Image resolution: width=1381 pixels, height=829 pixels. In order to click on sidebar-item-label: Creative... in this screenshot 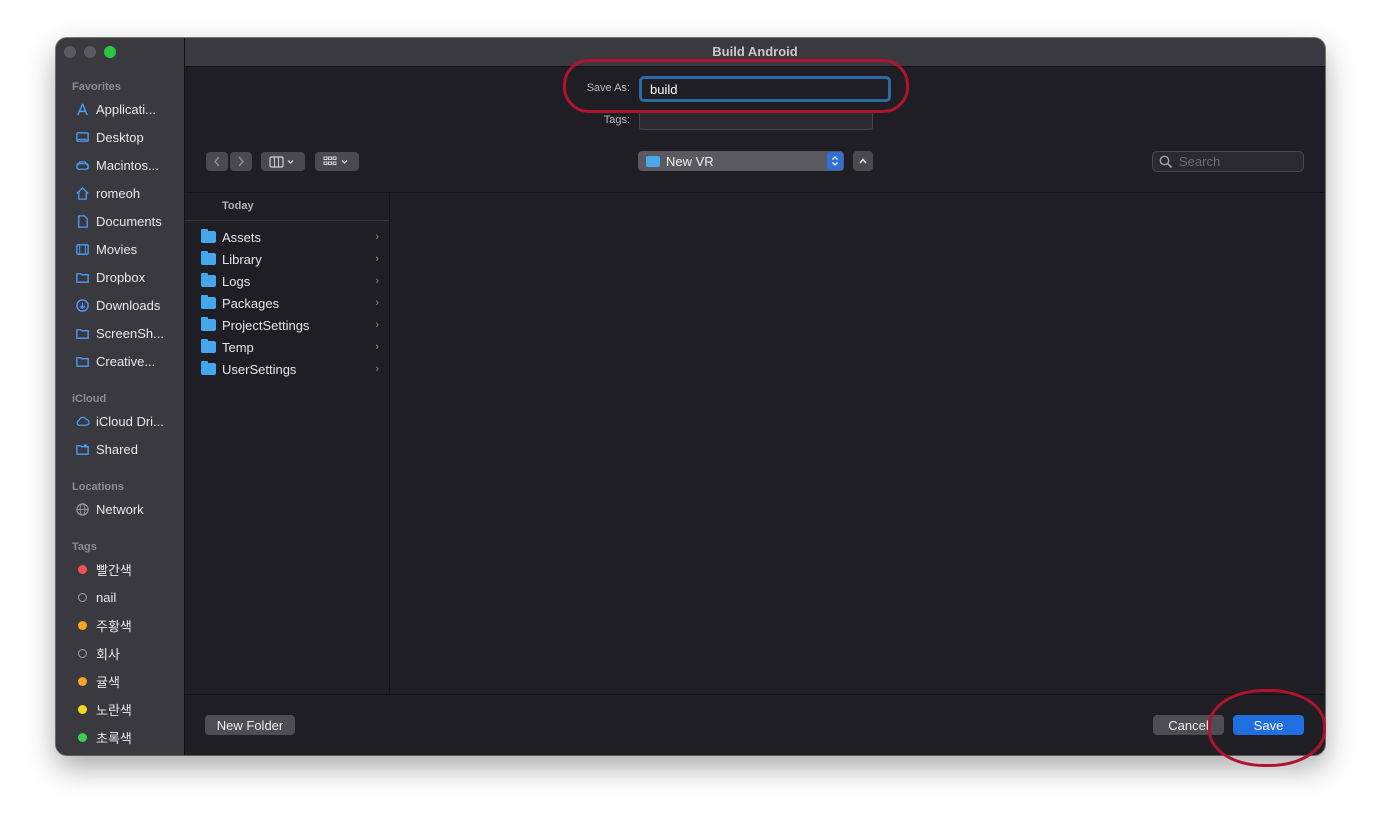, I will do `click(126, 361)`.